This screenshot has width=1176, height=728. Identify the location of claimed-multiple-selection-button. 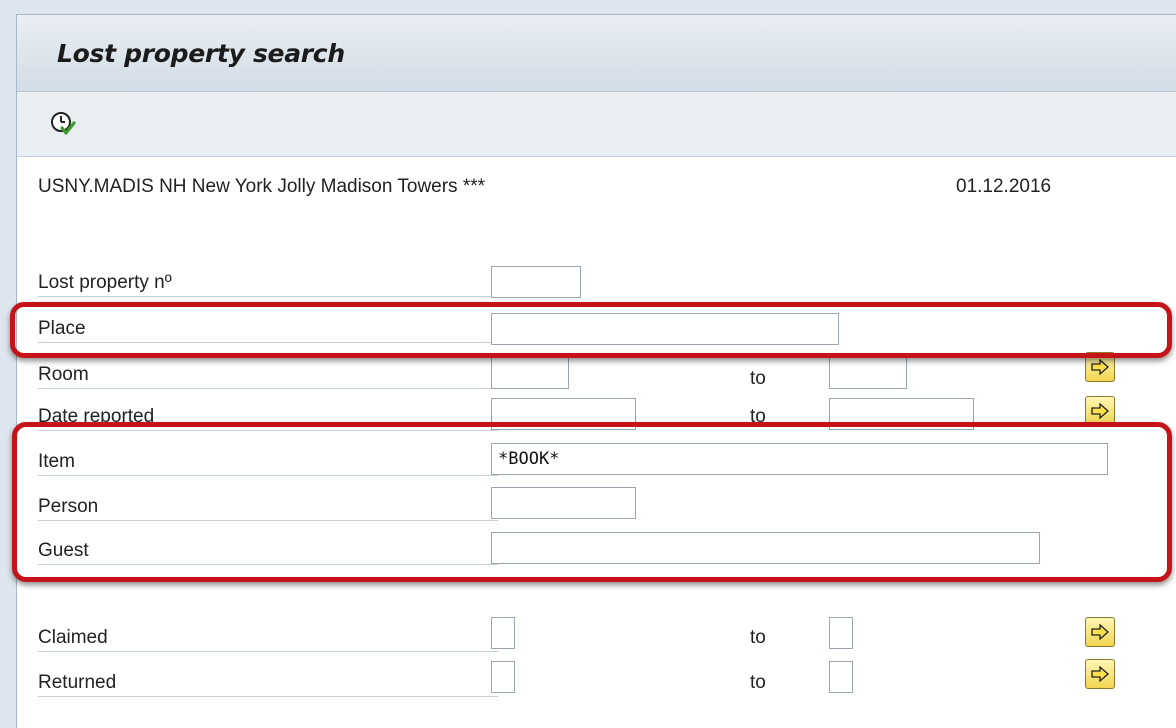
(1100, 632).